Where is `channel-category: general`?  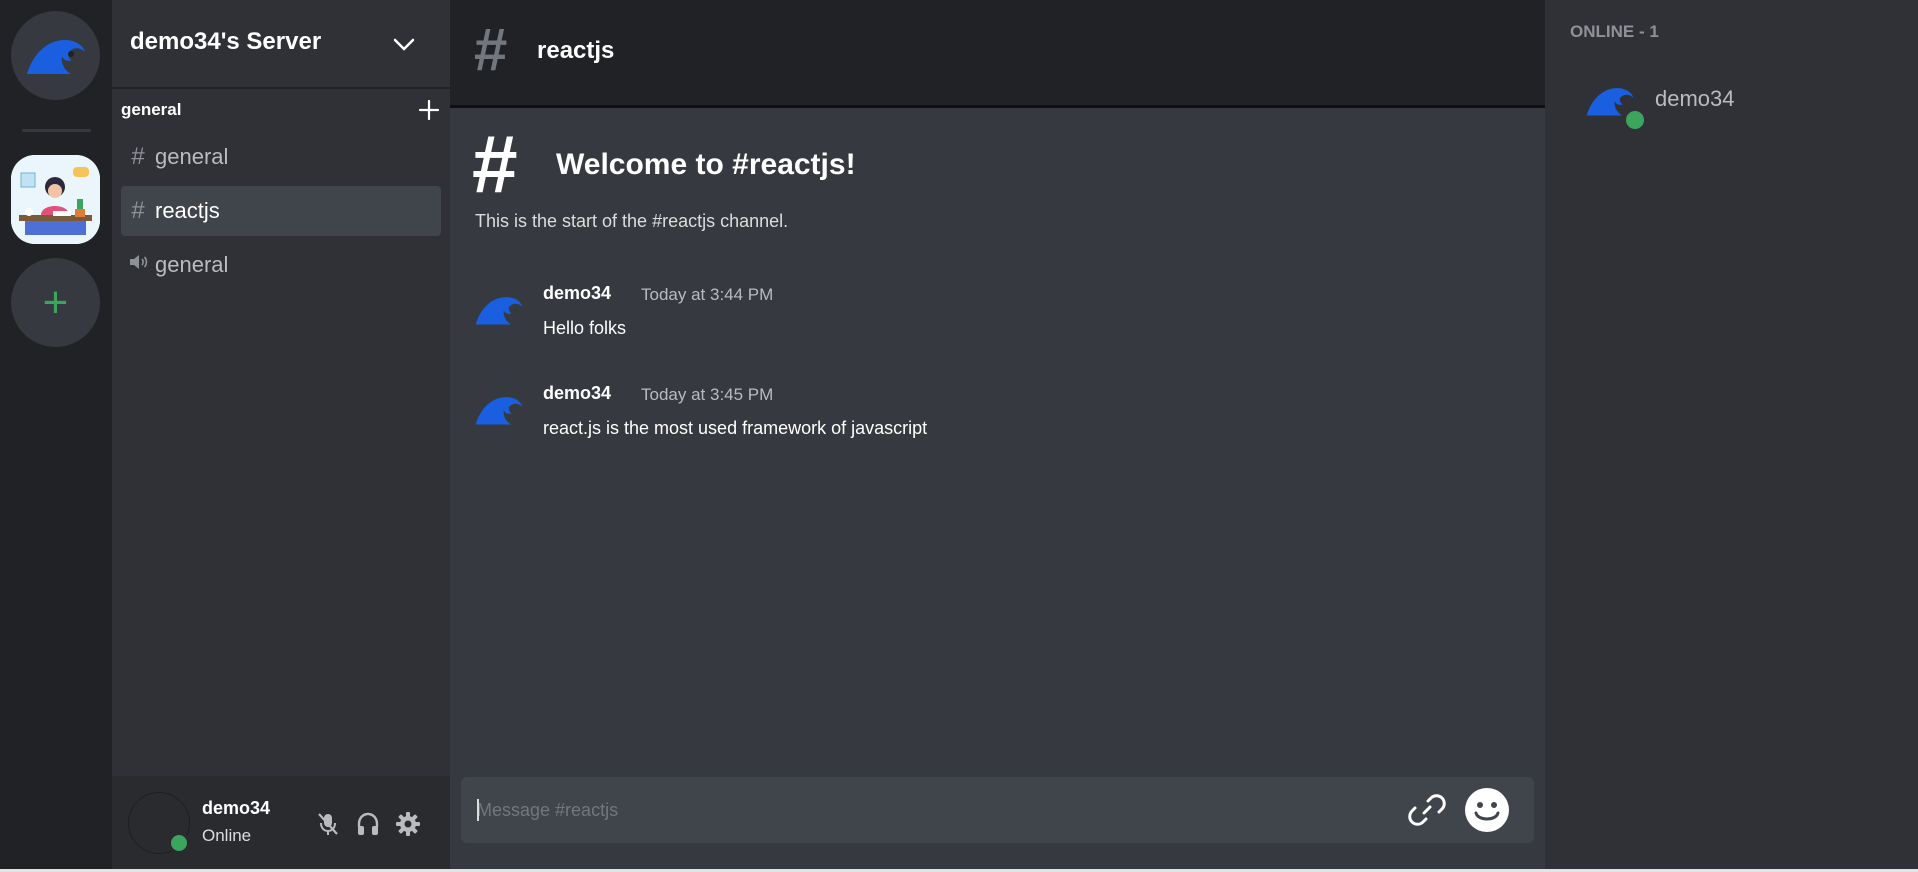
channel-category: general is located at coordinates (281, 110).